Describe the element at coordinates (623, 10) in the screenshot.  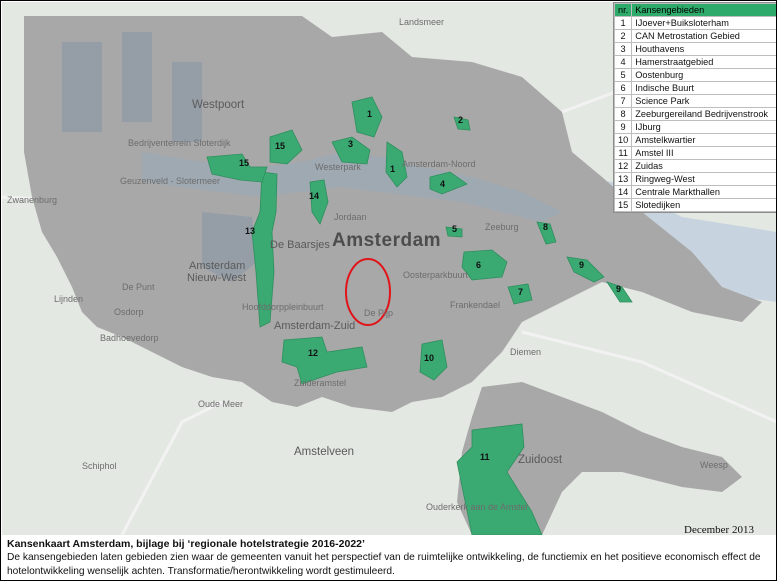
I see `legend-header-nr: nr.` at that location.